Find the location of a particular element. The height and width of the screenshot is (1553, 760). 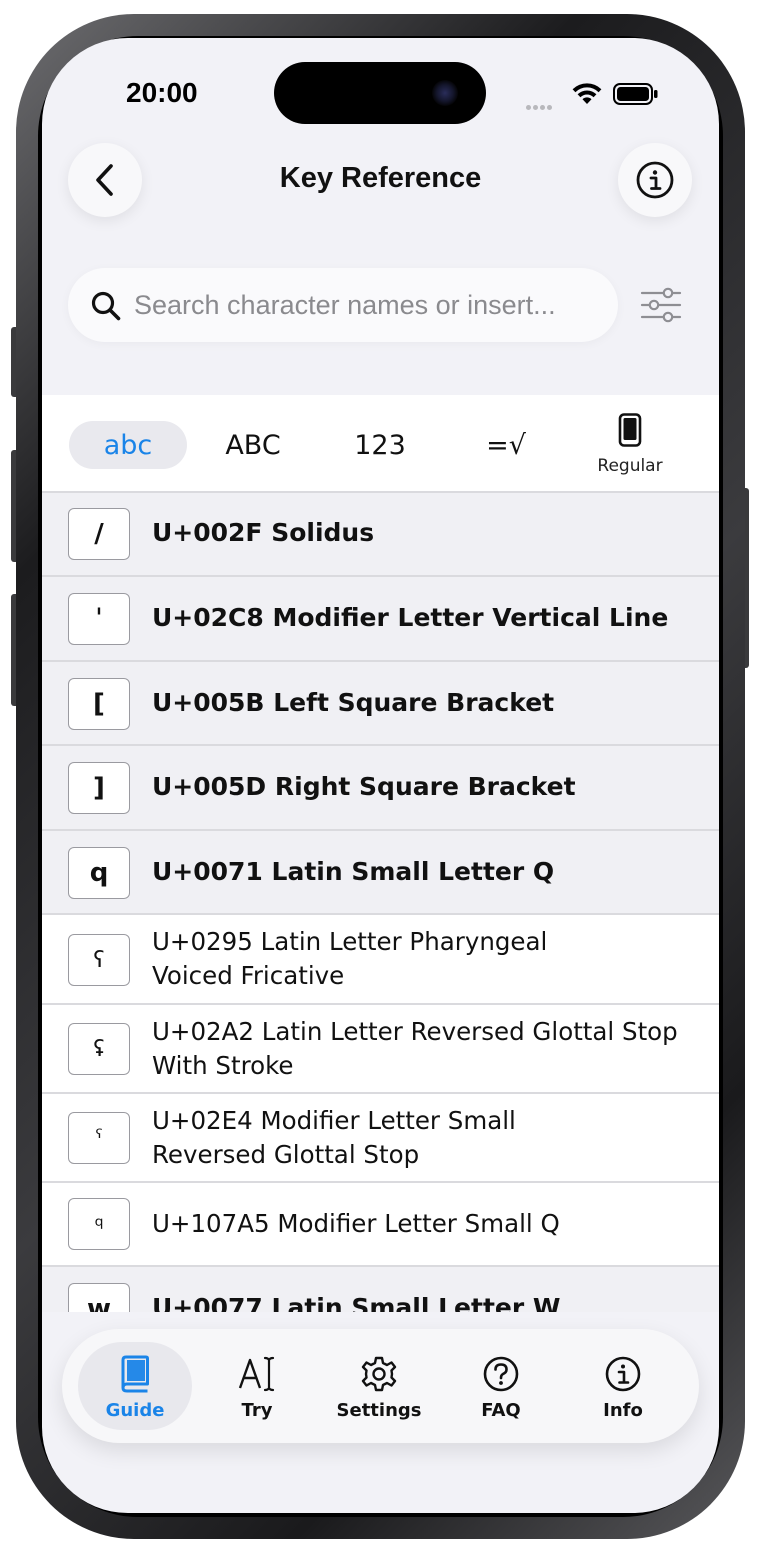

character-name: U+107A5 Modifier Letter Small Q is located at coordinates (356, 1223).